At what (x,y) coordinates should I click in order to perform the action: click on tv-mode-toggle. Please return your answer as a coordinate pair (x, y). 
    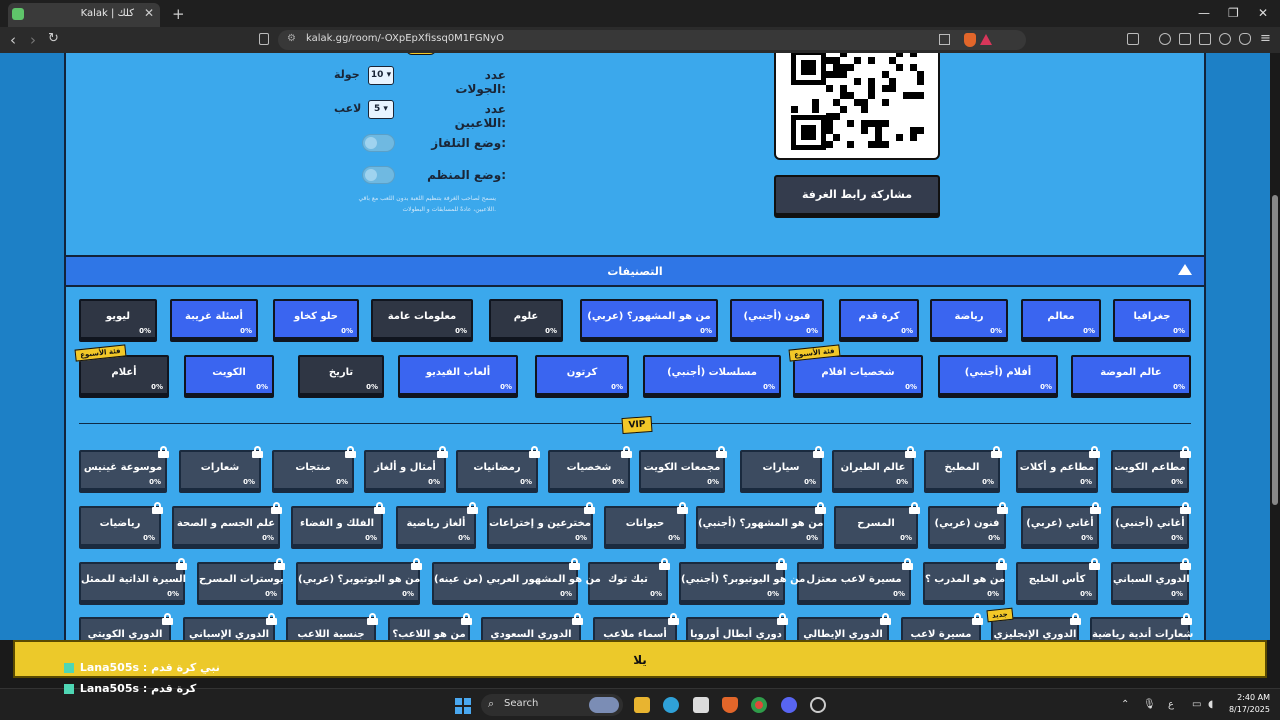
    Looking at the image, I should click on (378, 143).